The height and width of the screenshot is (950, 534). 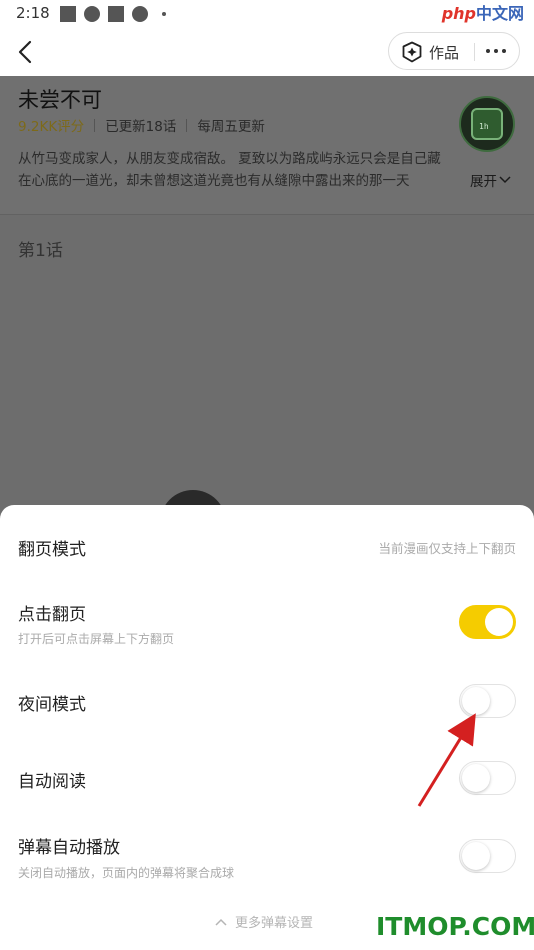 I want to click on updated-count: 已更新18话, so click(x=141, y=127).